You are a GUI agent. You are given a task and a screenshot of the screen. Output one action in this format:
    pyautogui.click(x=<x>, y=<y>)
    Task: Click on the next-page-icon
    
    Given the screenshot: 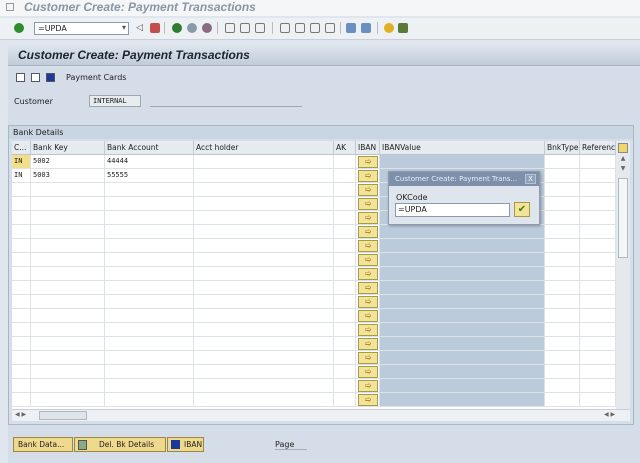 What is the action you would take?
    pyautogui.click(x=315, y=28)
    